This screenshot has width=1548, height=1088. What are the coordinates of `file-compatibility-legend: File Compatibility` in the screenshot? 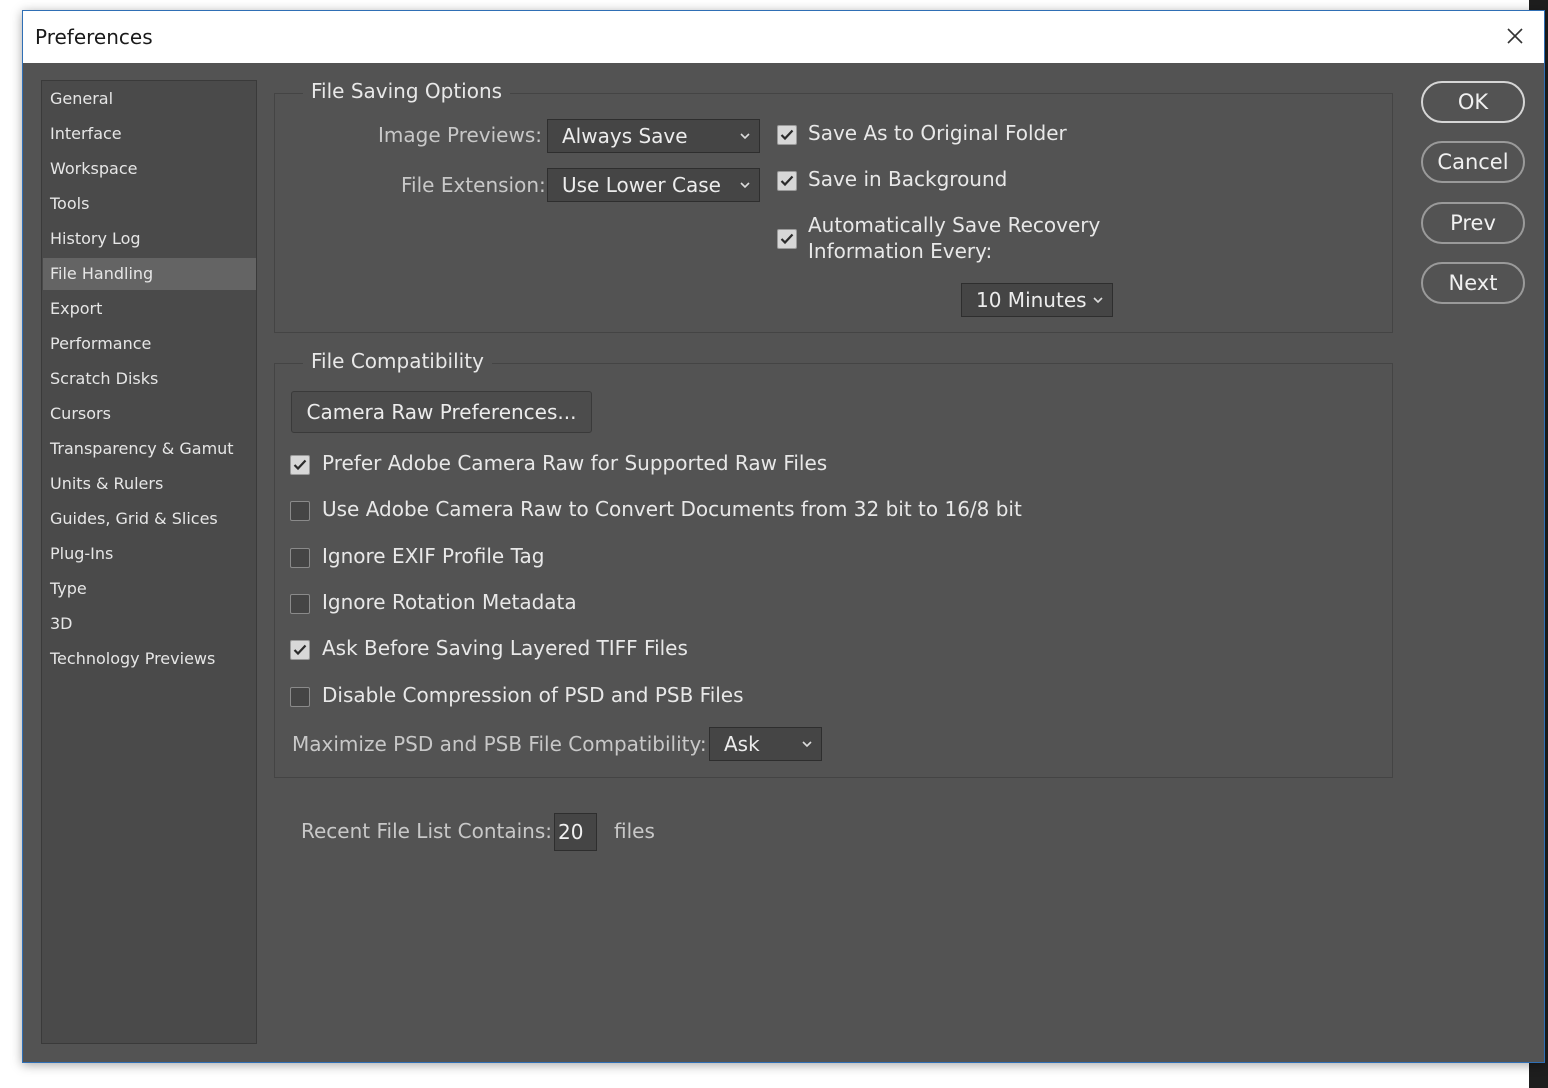 It's located at (397, 361).